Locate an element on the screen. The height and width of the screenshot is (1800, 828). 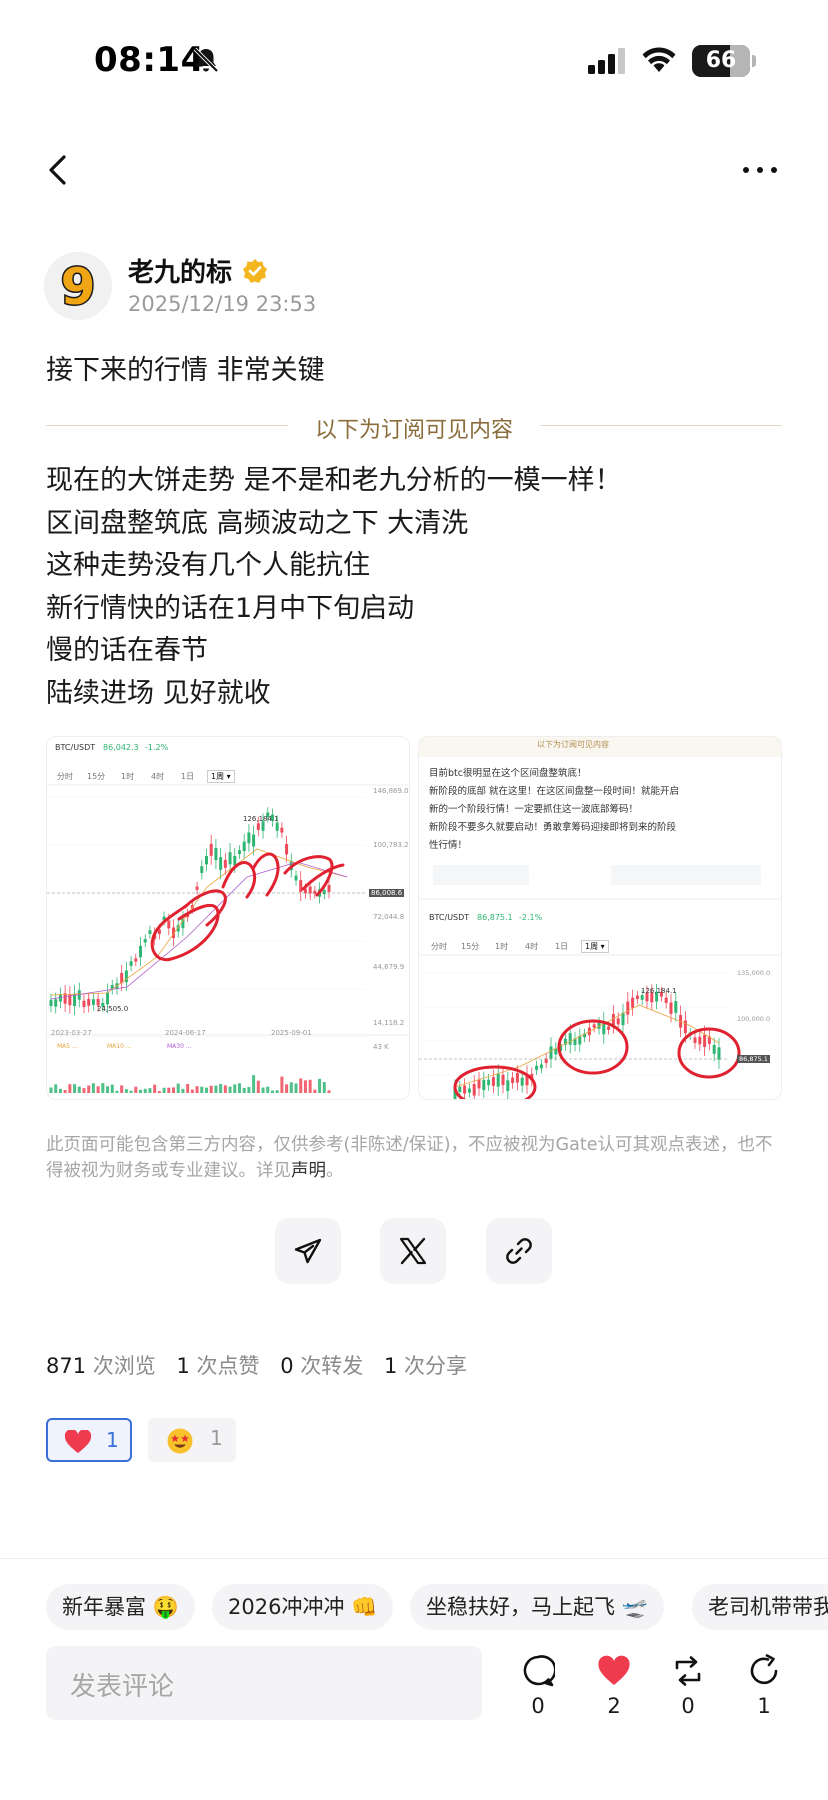
share-telegram-button is located at coordinates (308, 1251).